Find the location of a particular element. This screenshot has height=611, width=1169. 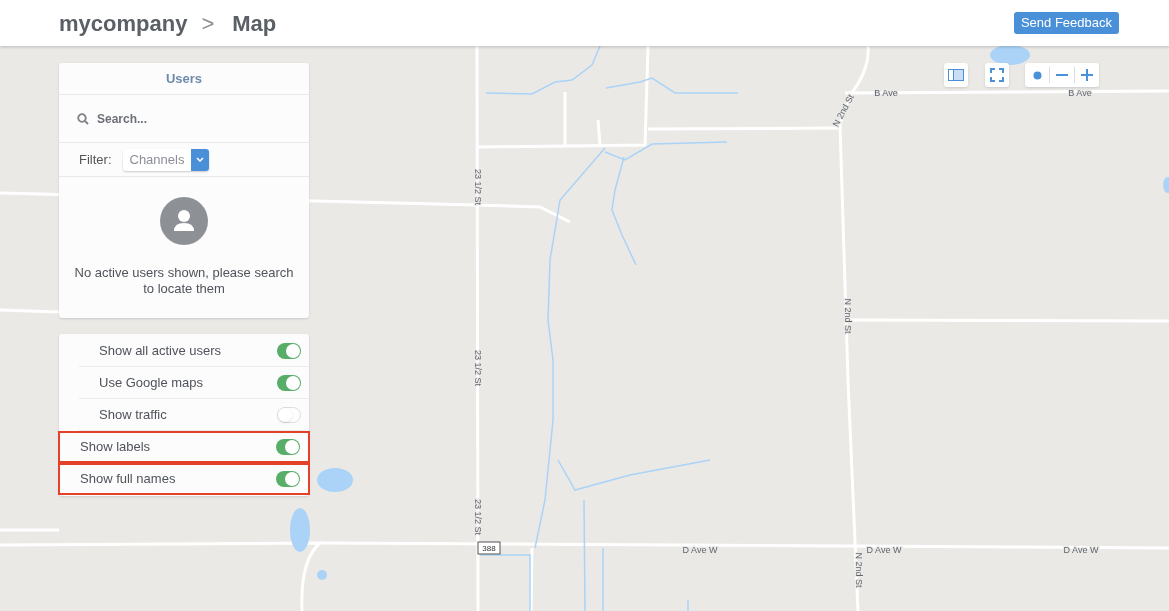

page-title: Map is located at coordinates (254, 23).